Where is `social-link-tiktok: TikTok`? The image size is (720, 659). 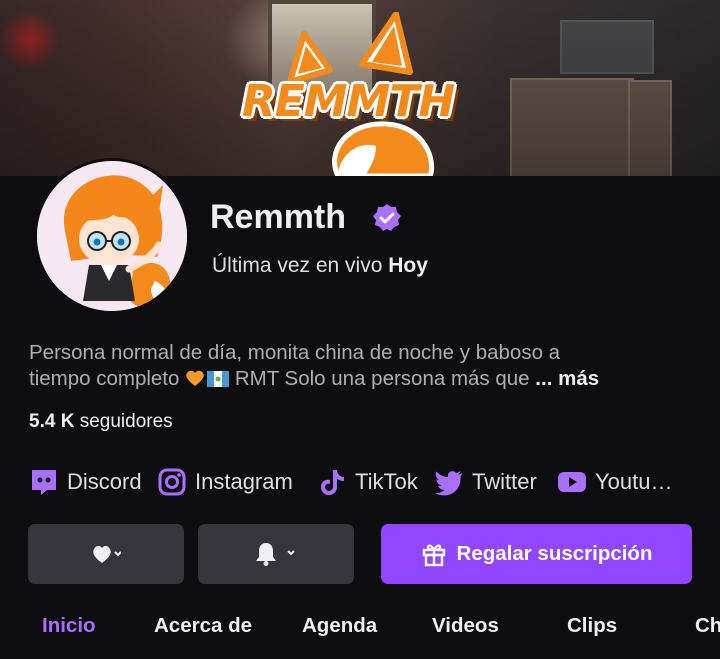 social-link-tiktok: TikTok is located at coordinates (367, 482).